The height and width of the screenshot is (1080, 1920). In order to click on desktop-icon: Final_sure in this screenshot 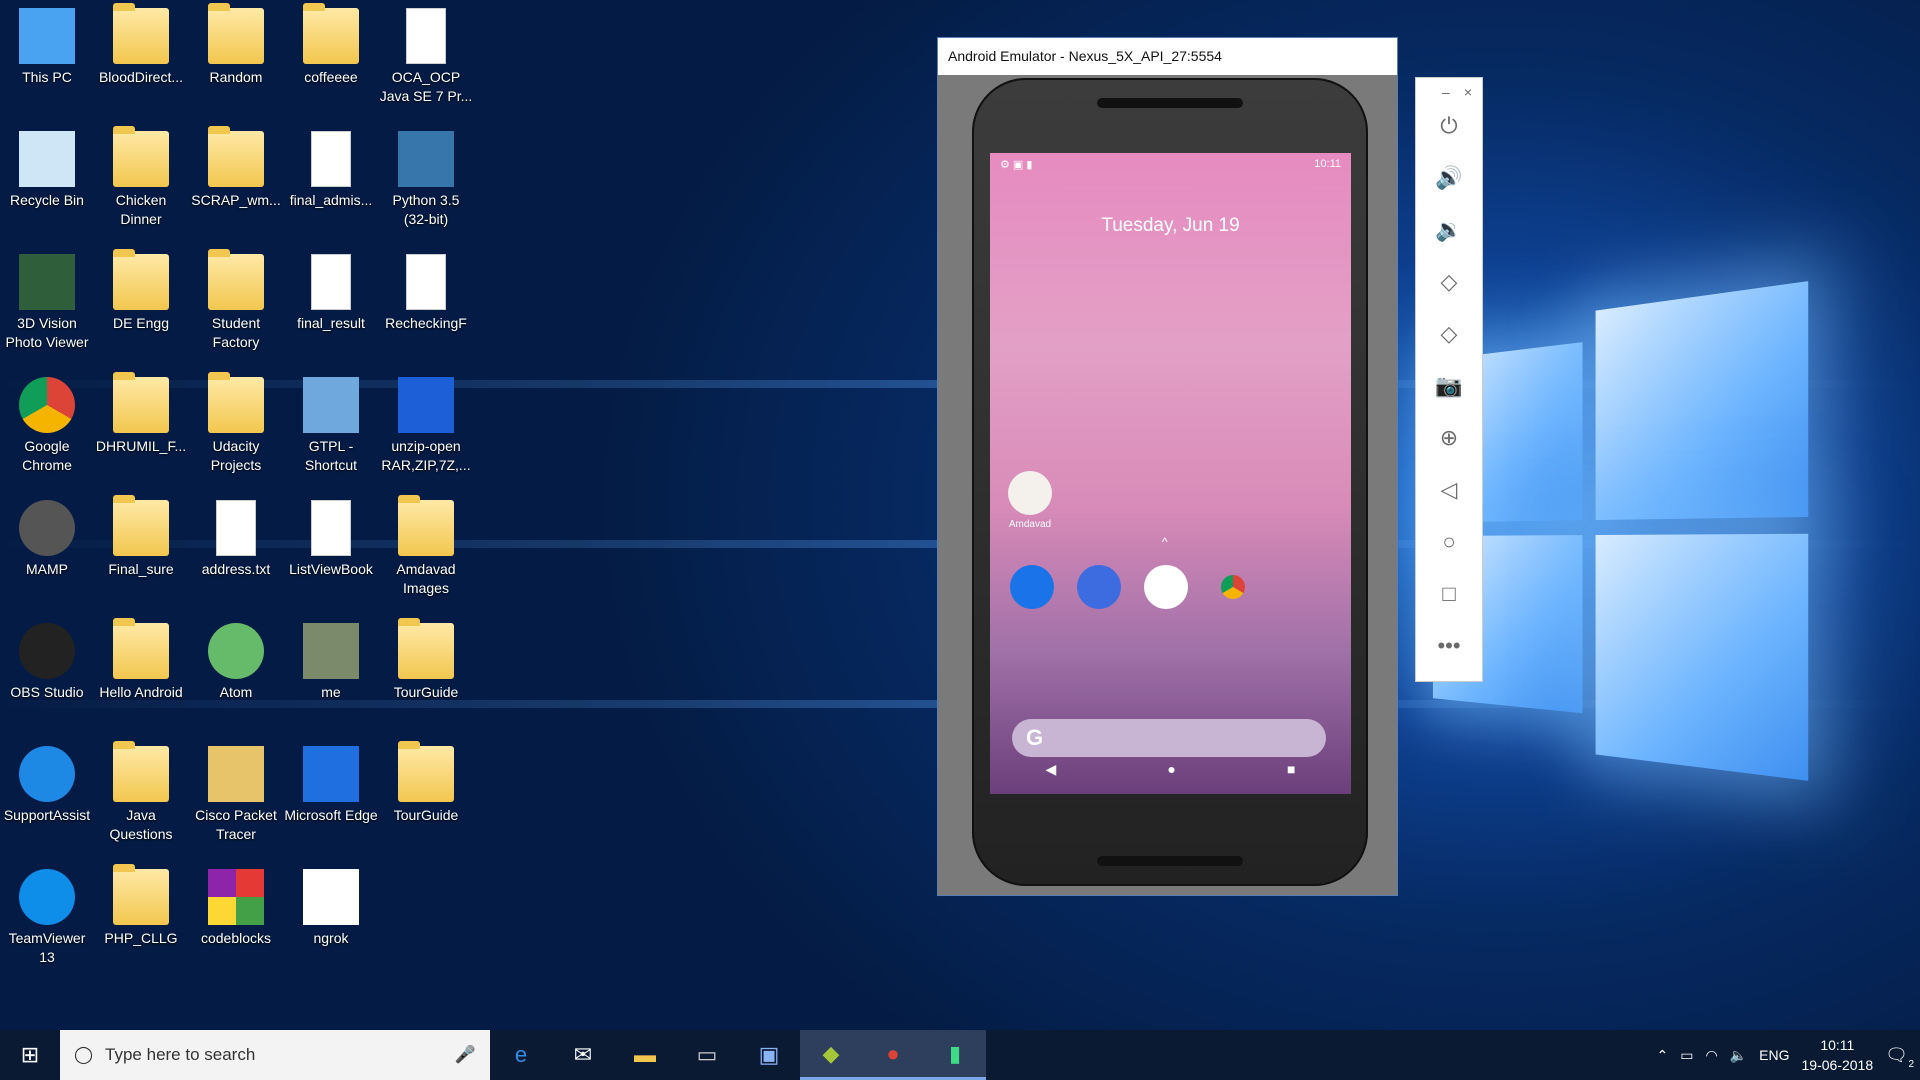, I will do `click(141, 535)`.